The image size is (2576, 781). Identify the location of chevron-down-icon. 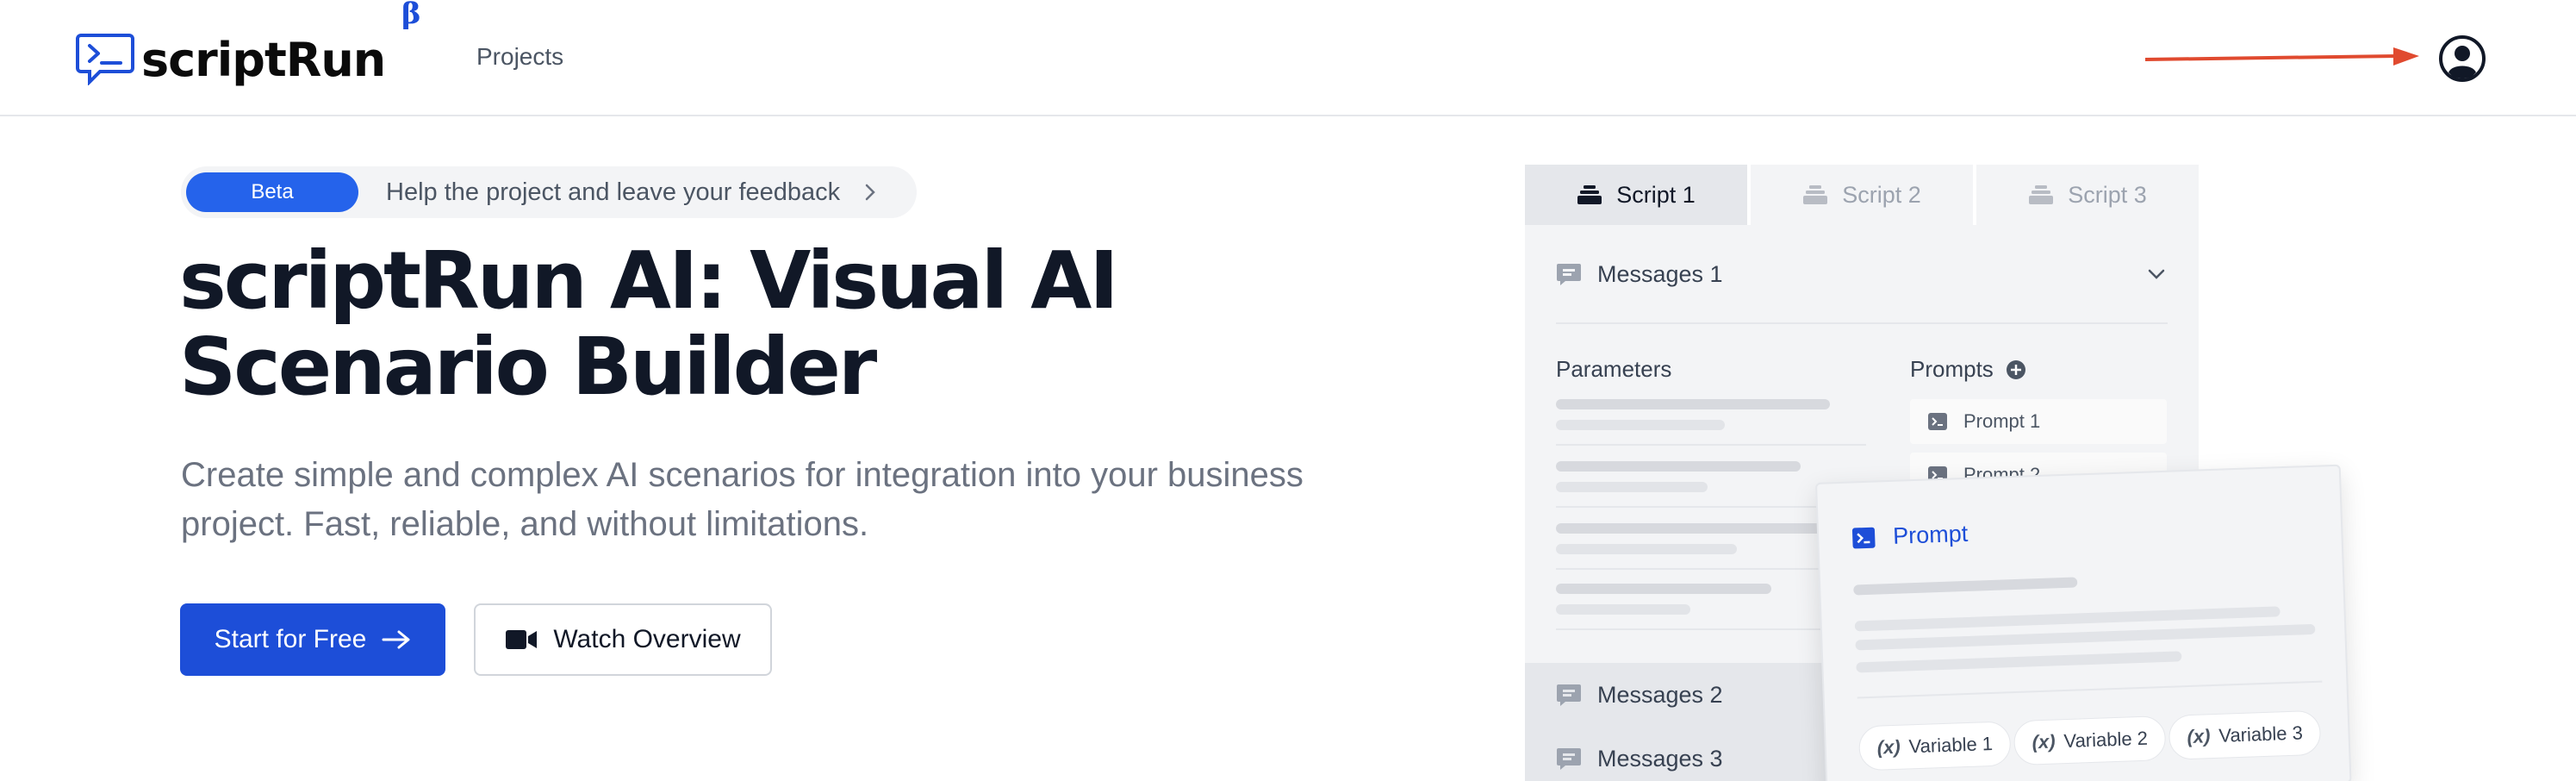
(2157, 274).